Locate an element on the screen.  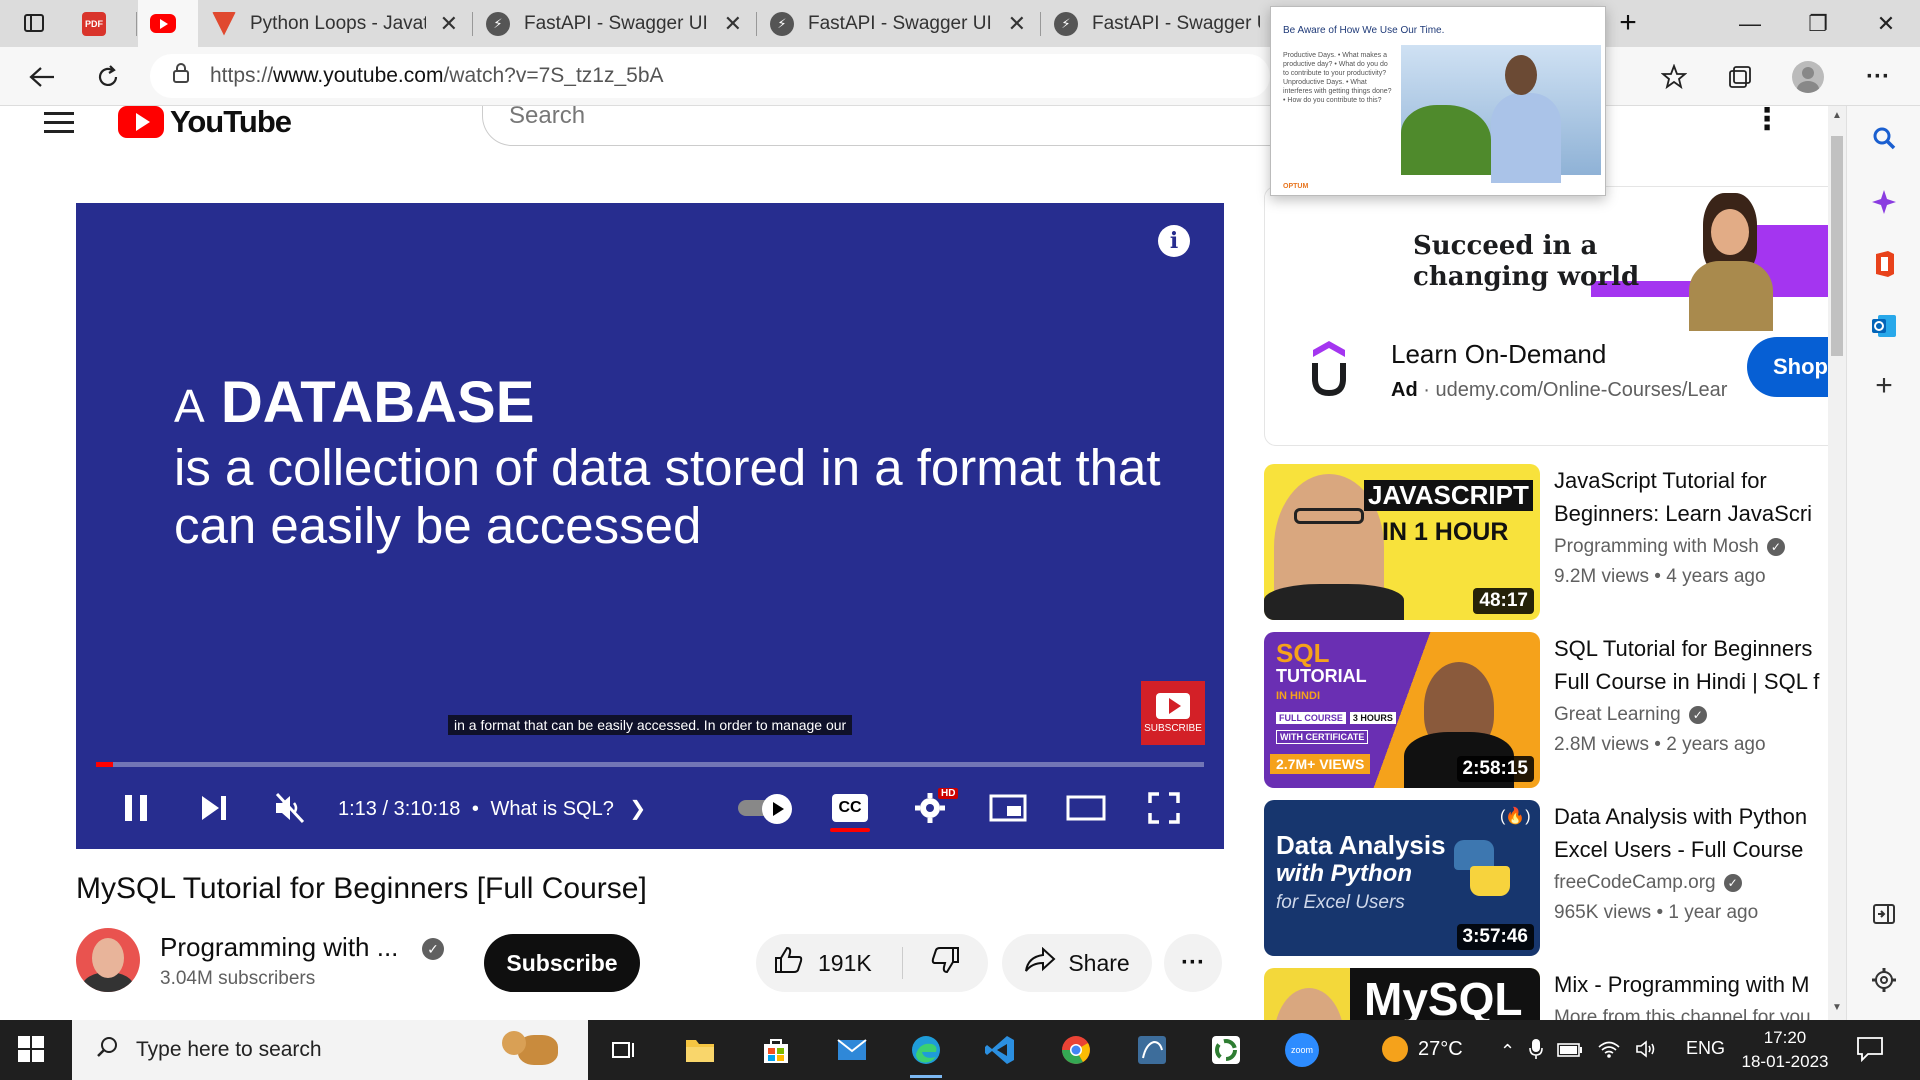
more-actions-button: ··· is located at coordinates (1193, 963).